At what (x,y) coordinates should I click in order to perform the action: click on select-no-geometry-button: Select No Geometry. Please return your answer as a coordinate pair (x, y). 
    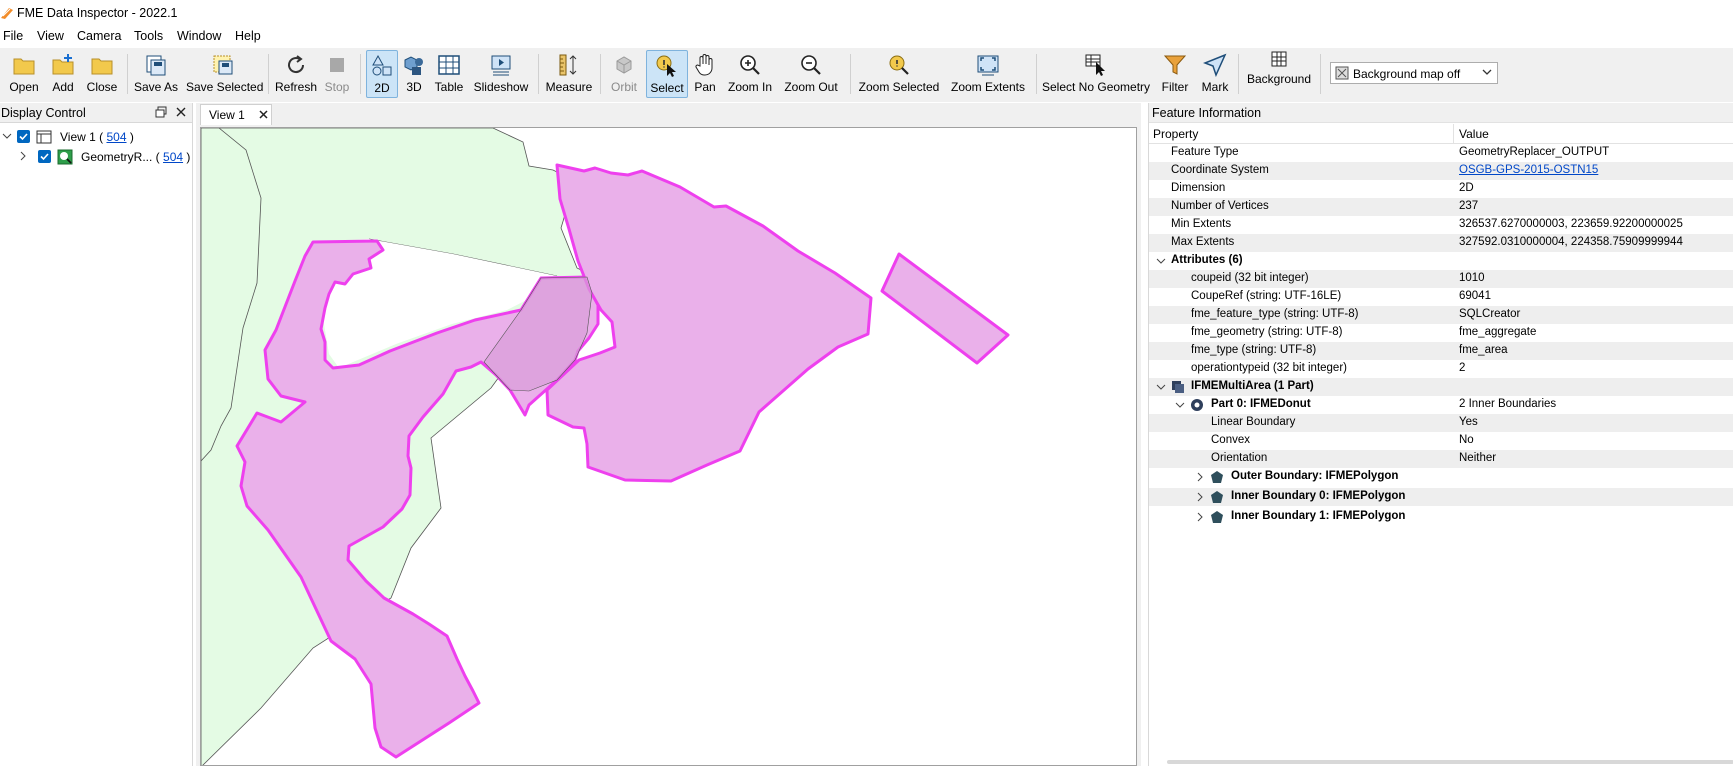
    Looking at the image, I should click on (1096, 74).